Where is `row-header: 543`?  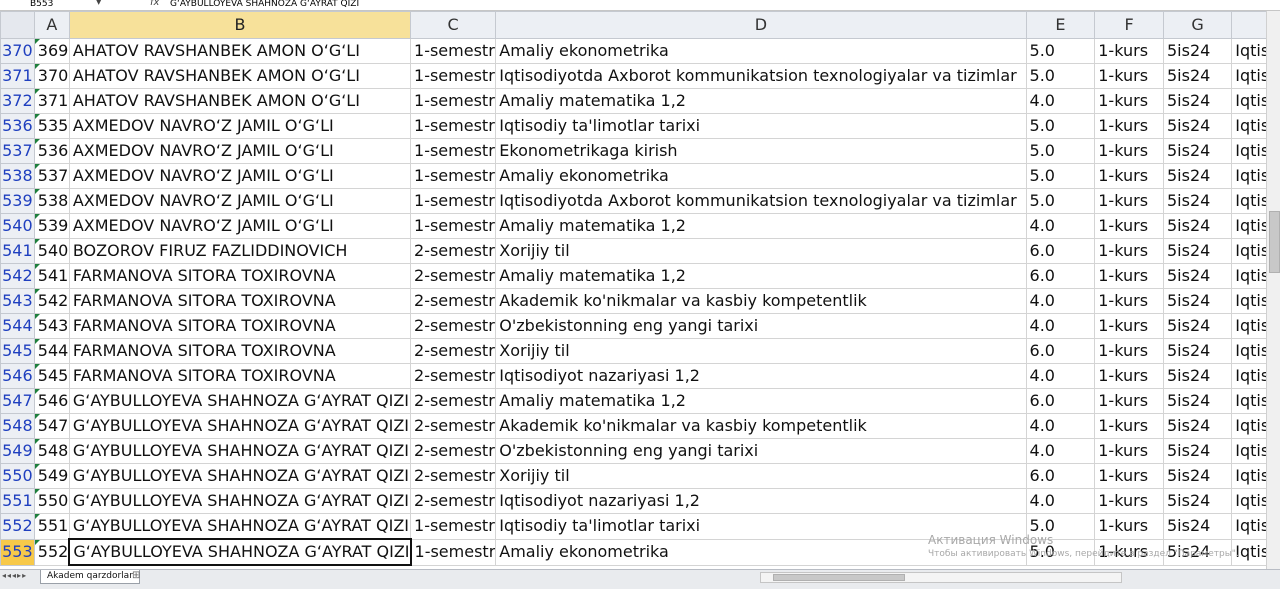
row-header: 543 is located at coordinates (17, 301).